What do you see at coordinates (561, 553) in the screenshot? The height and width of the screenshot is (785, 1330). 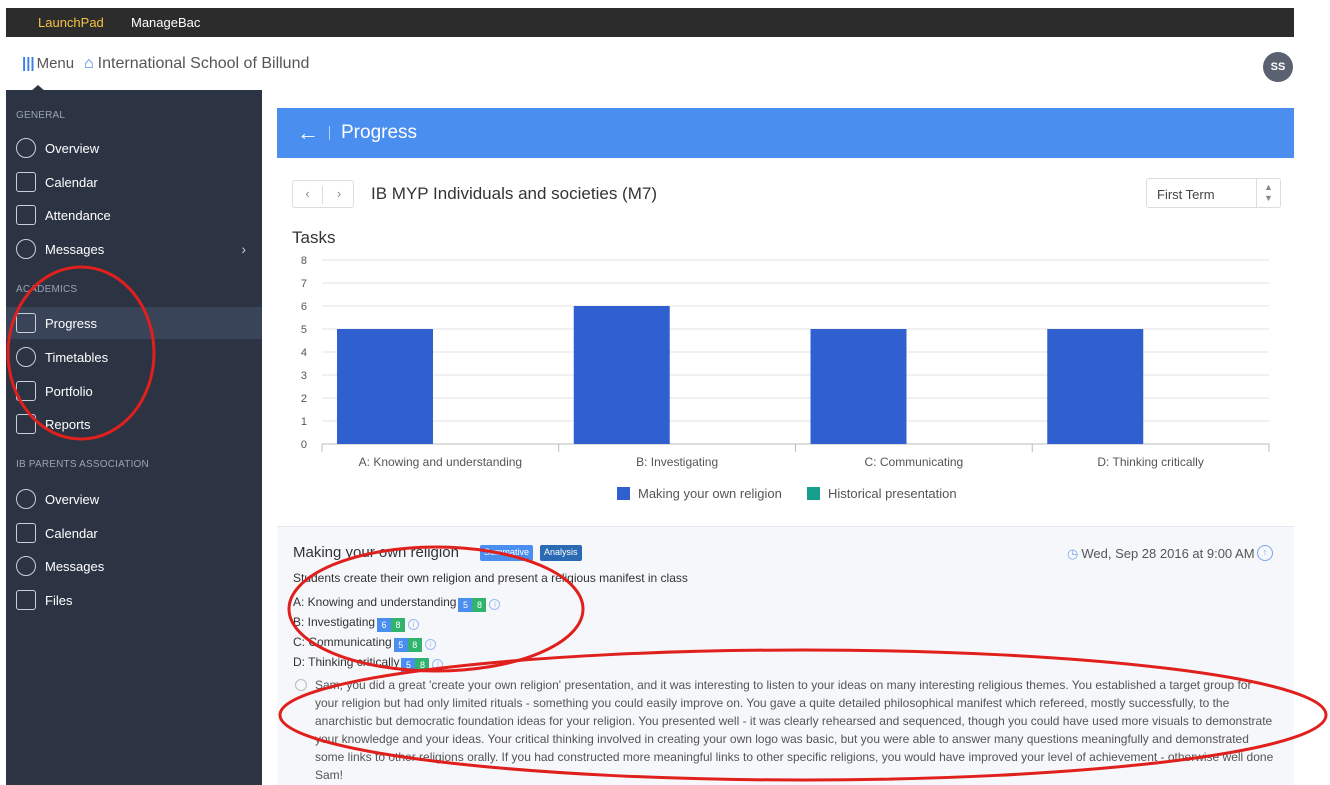 I see `task-badge-category: Analysis` at bounding box center [561, 553].